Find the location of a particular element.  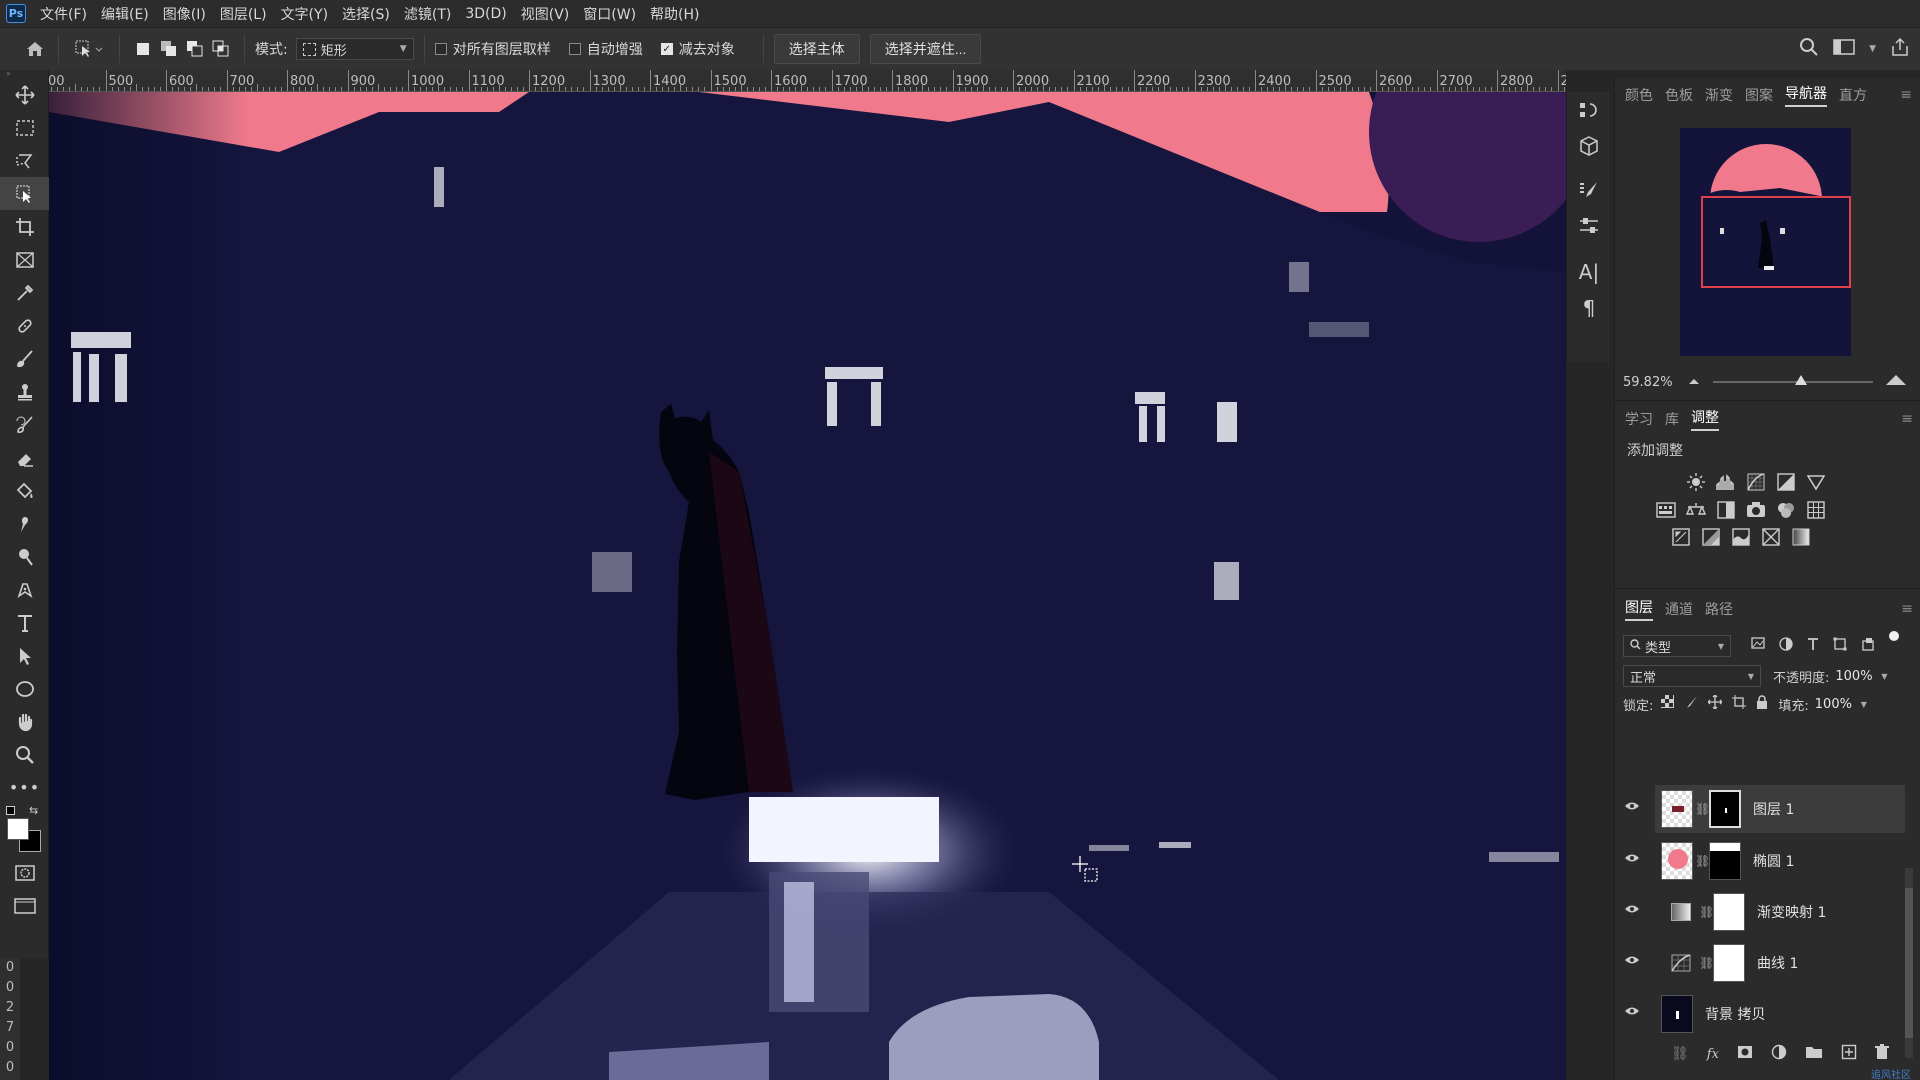

brightness-contrast-icon is located at coordinates (1695, 481).